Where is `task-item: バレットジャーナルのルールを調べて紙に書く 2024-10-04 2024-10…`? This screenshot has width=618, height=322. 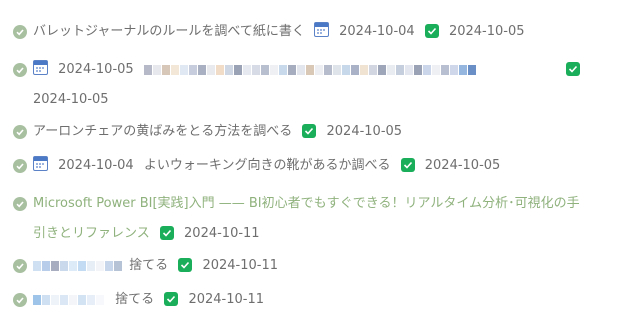
task-item: バレットジャーナルのルールを調べて紙に書く 2024-10-04 2024-10… is located at coordinates (309, 32).